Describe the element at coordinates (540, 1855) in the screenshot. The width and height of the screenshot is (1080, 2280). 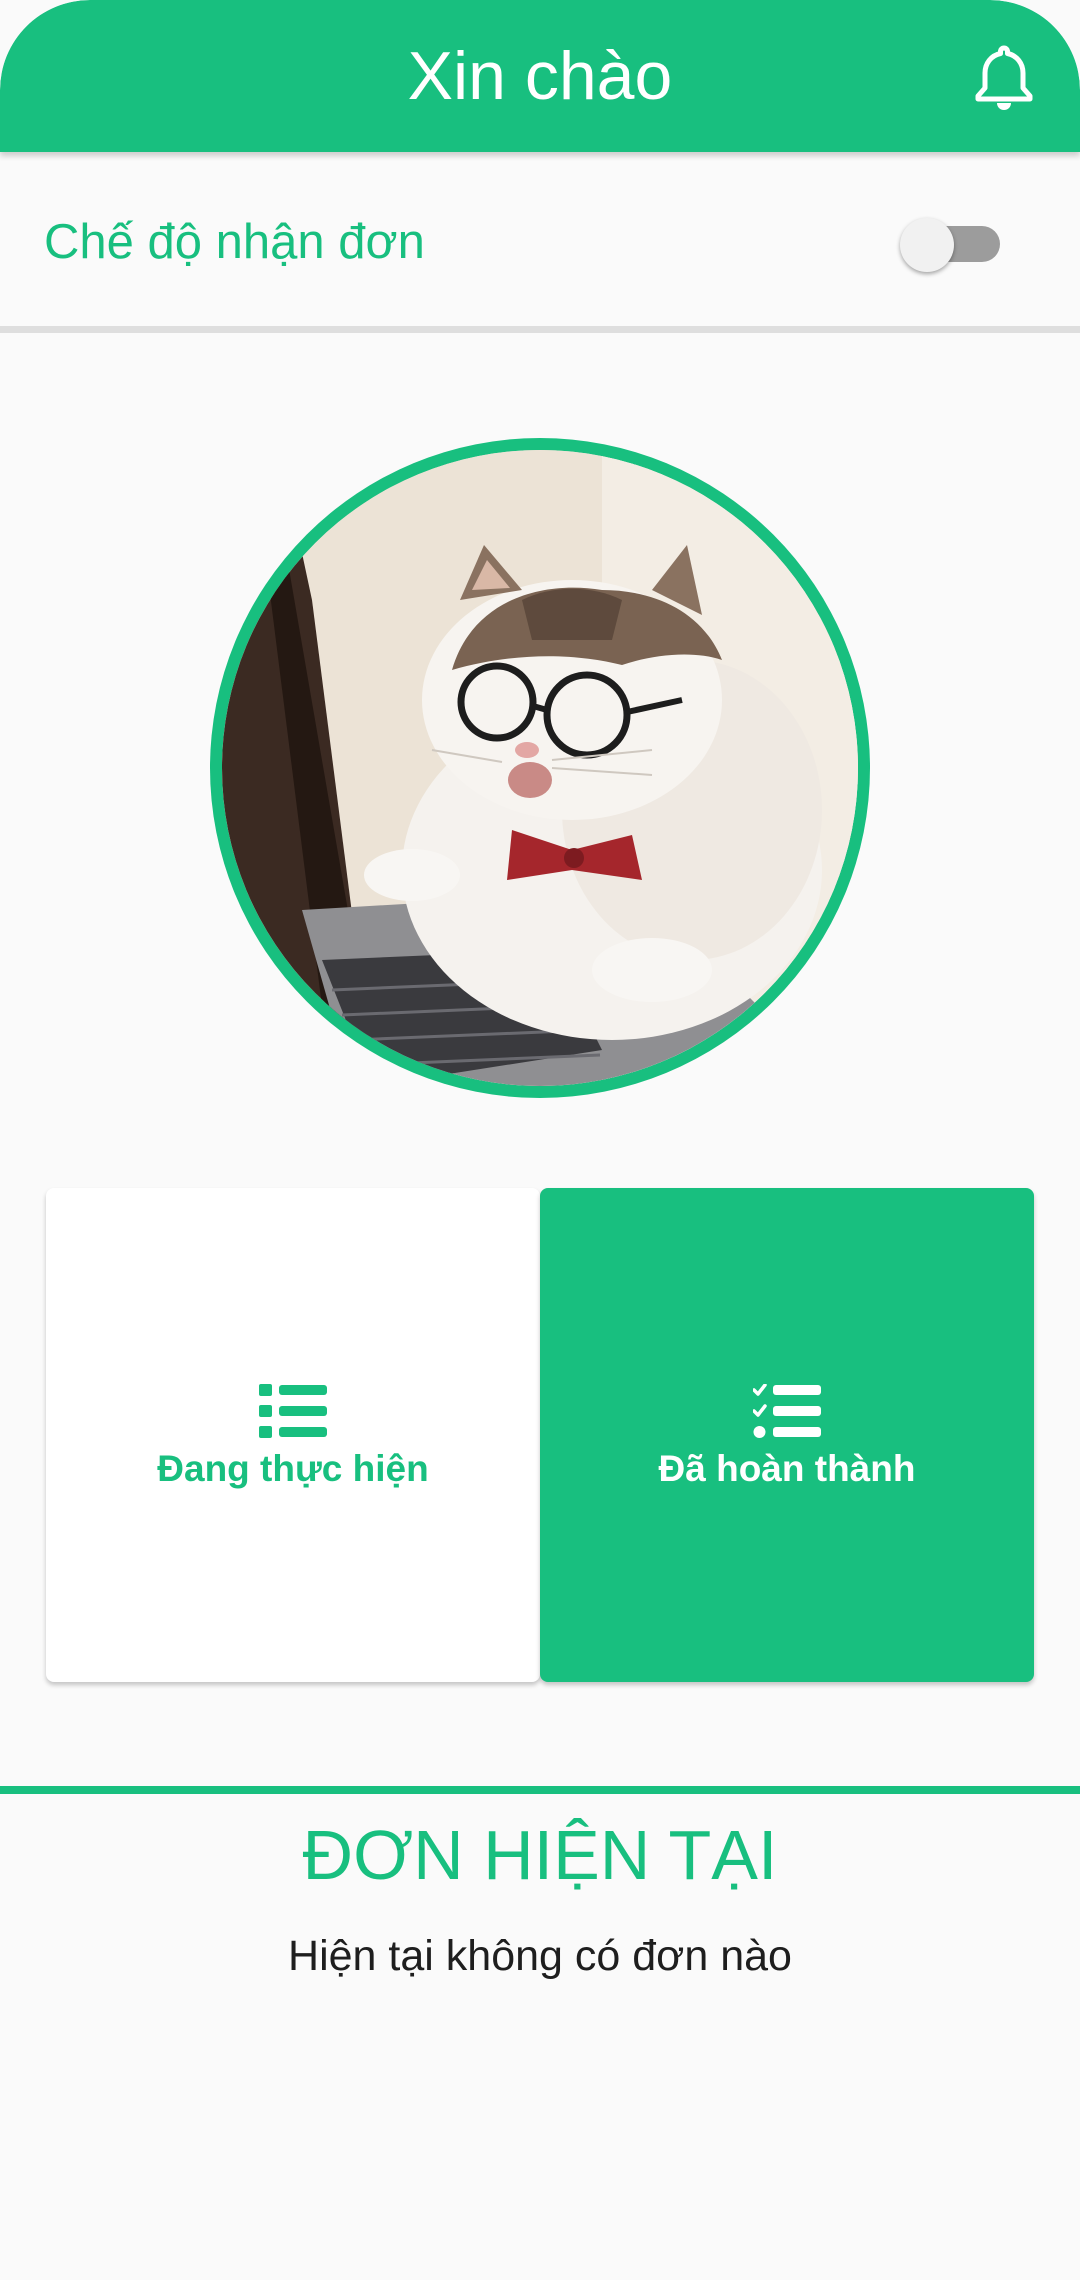
I see `current-orders-title: ĐƠN HIỆN TẠI` at that location.